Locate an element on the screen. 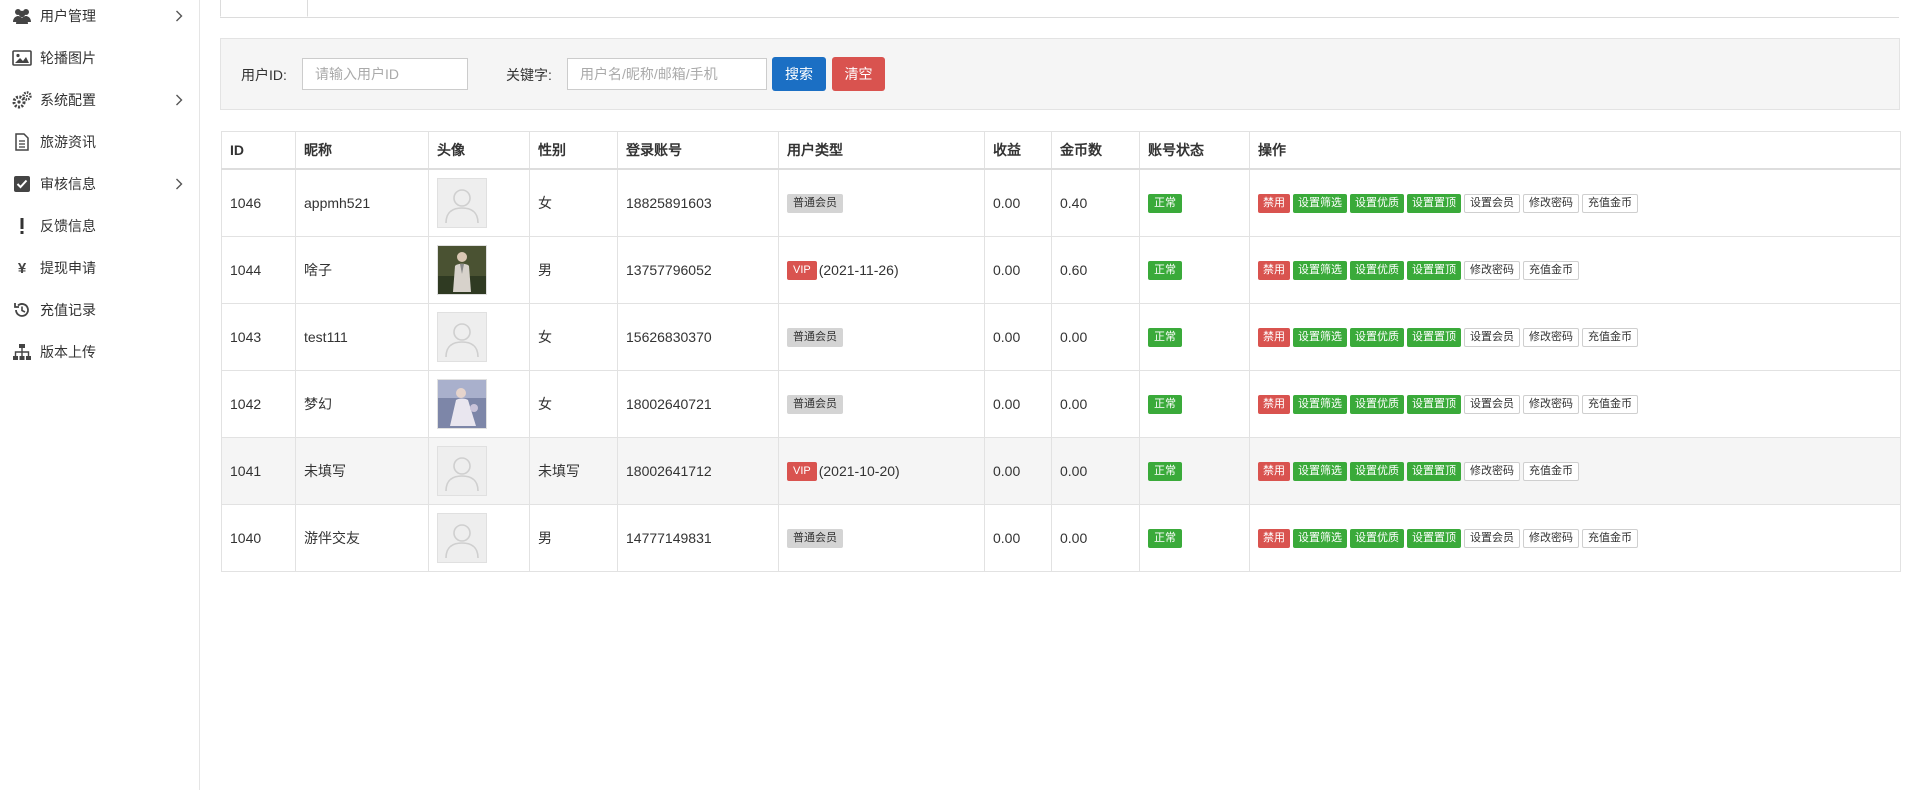 The image size is (1919, 790). sidebar-item-label: 用户管理 is located at coordinates (68, 16).